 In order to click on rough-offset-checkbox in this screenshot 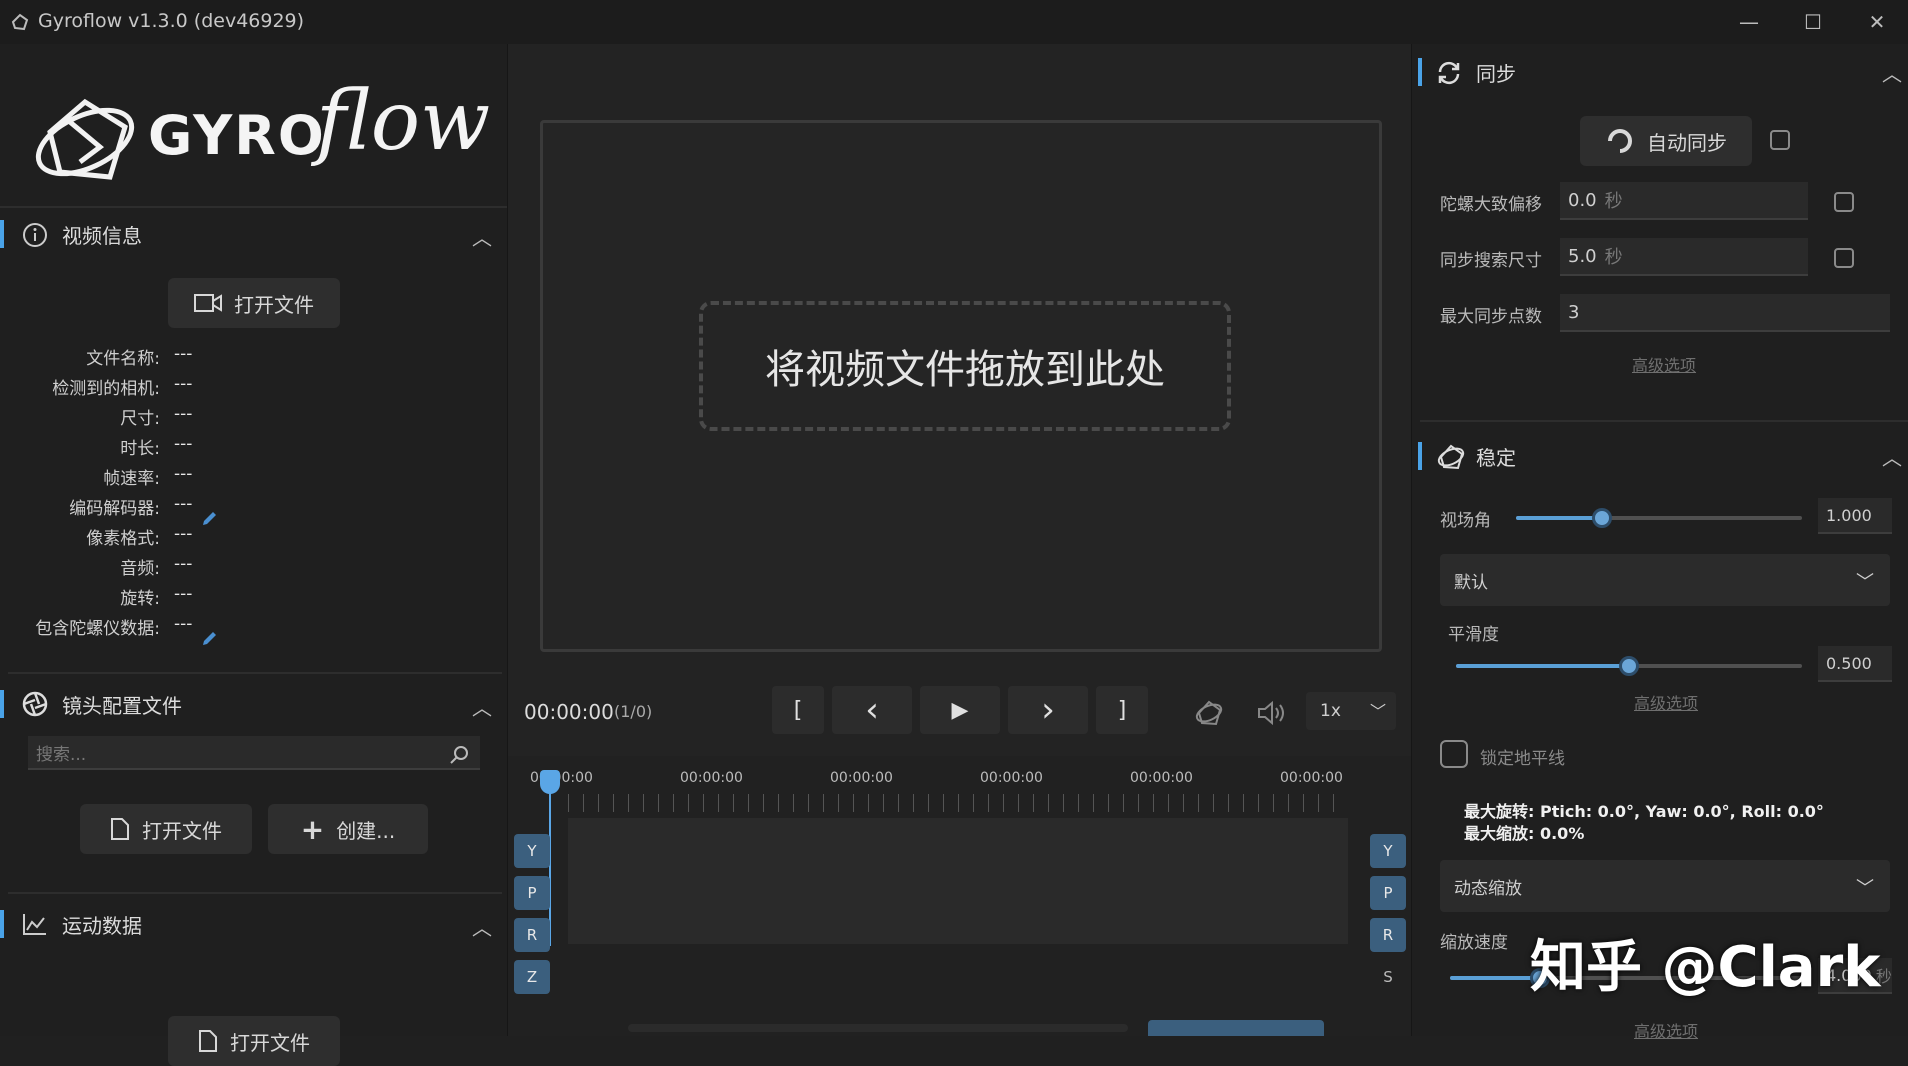, I will do `click(1844, 202)`.